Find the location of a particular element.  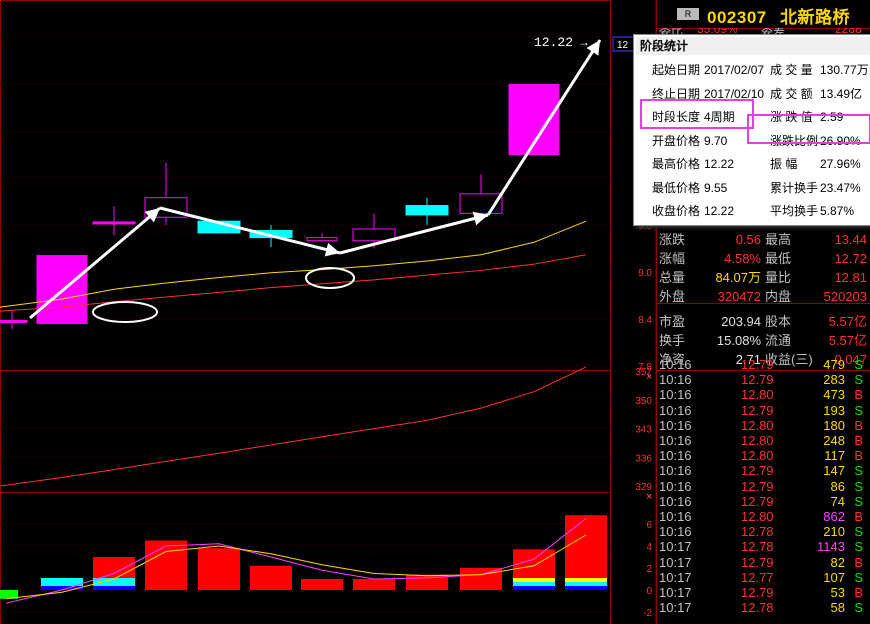

y-tick-label: 9.0 is located at coordinates (645, 273).